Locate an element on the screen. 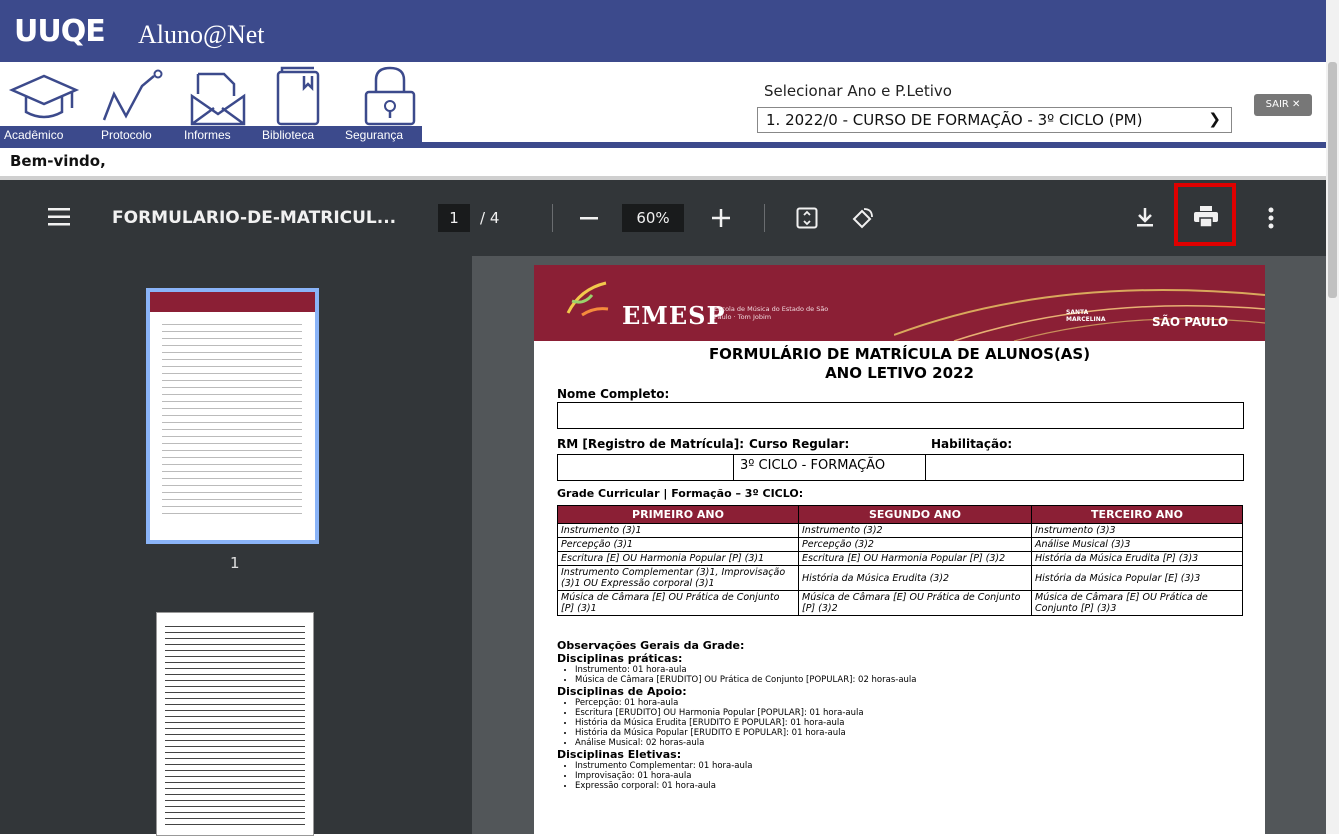  nav-label-protocolo: Protocolo is located at coordinates (126, 135).